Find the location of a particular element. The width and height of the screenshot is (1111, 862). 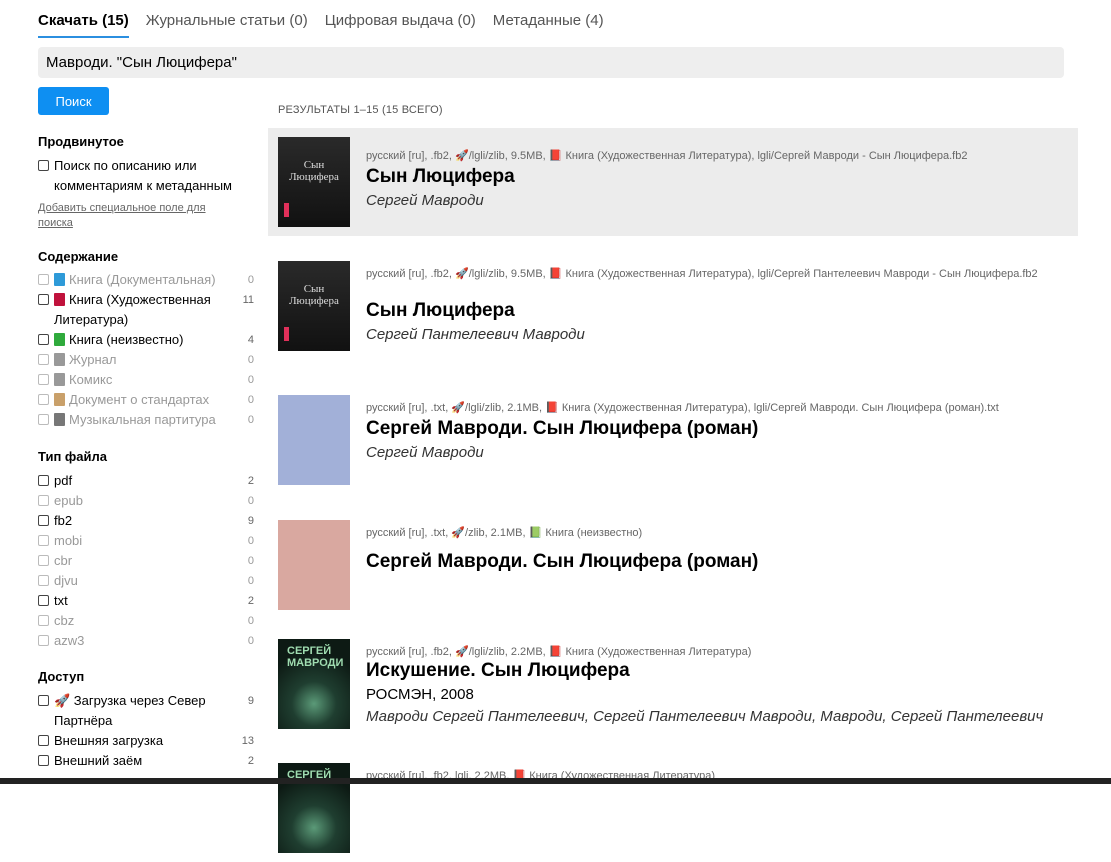

access-title: Доступ is located at coordinates (61, 676).